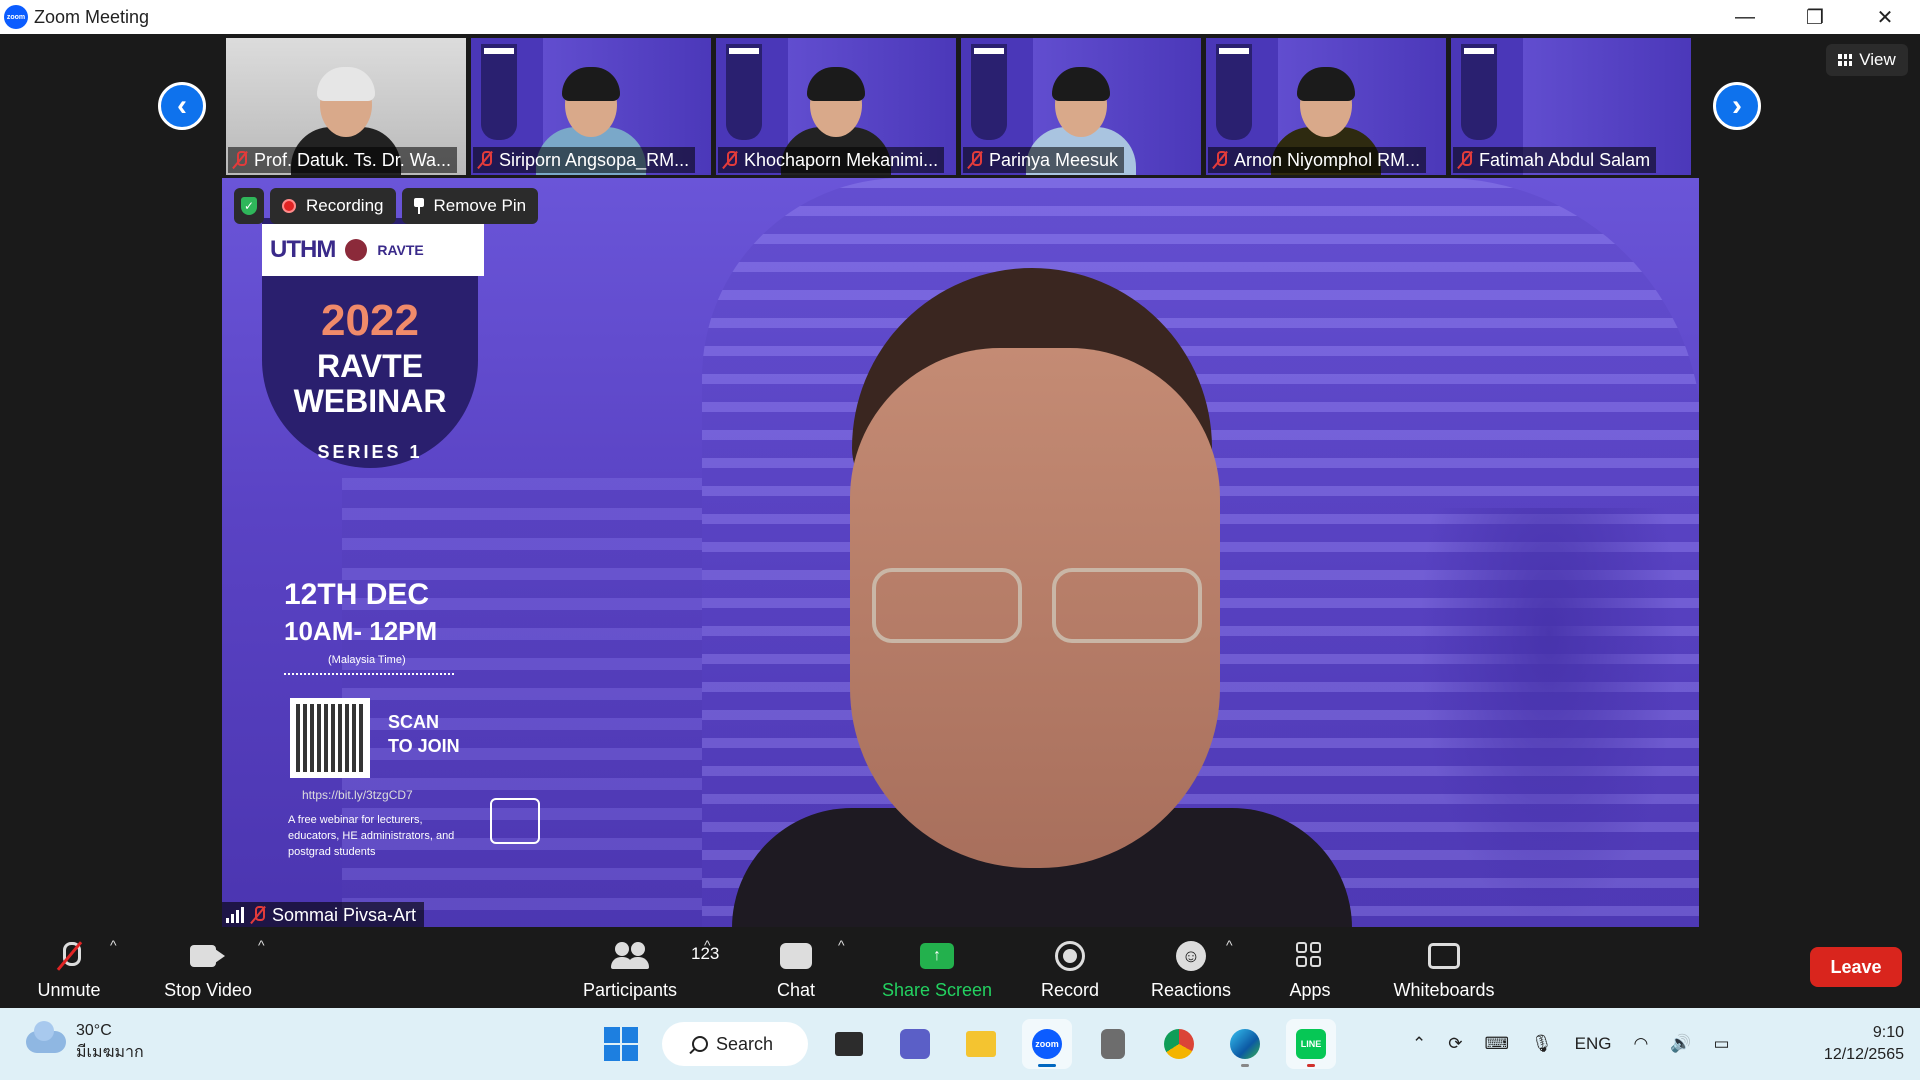 This screenshot has height=1080, width=1920. Describe the element at coordinates (370, 452) in the screenshot. I see `poster-series: SERIES 1` at that location.